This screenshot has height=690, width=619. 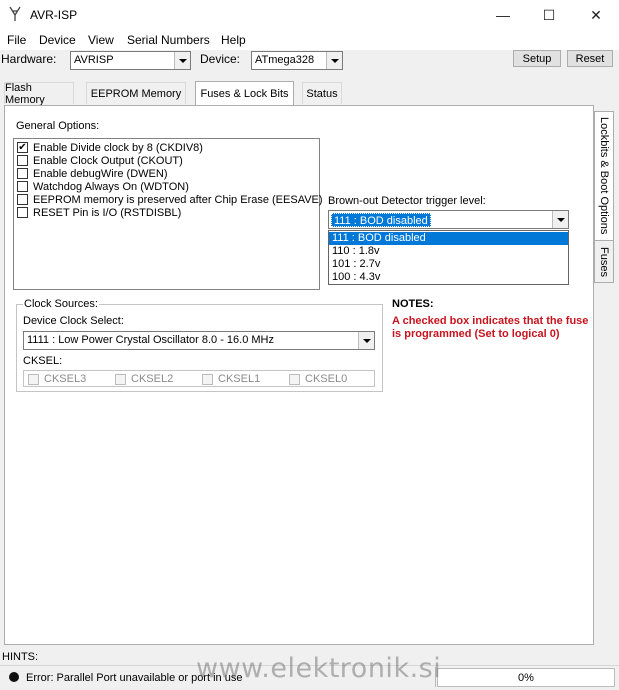 What do you see at coordinates (448, 251) in the screenshot?
I see `bod-option: 110 : 1.8v` at bounding box center [448, 251].